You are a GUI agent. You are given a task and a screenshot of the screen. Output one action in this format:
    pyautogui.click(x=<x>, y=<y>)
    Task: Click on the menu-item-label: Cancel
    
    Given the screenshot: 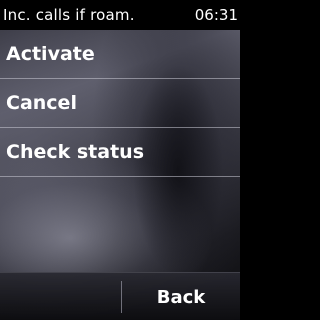 What is the action you would take?
    pyautogui.click(x=41, y=103)
    